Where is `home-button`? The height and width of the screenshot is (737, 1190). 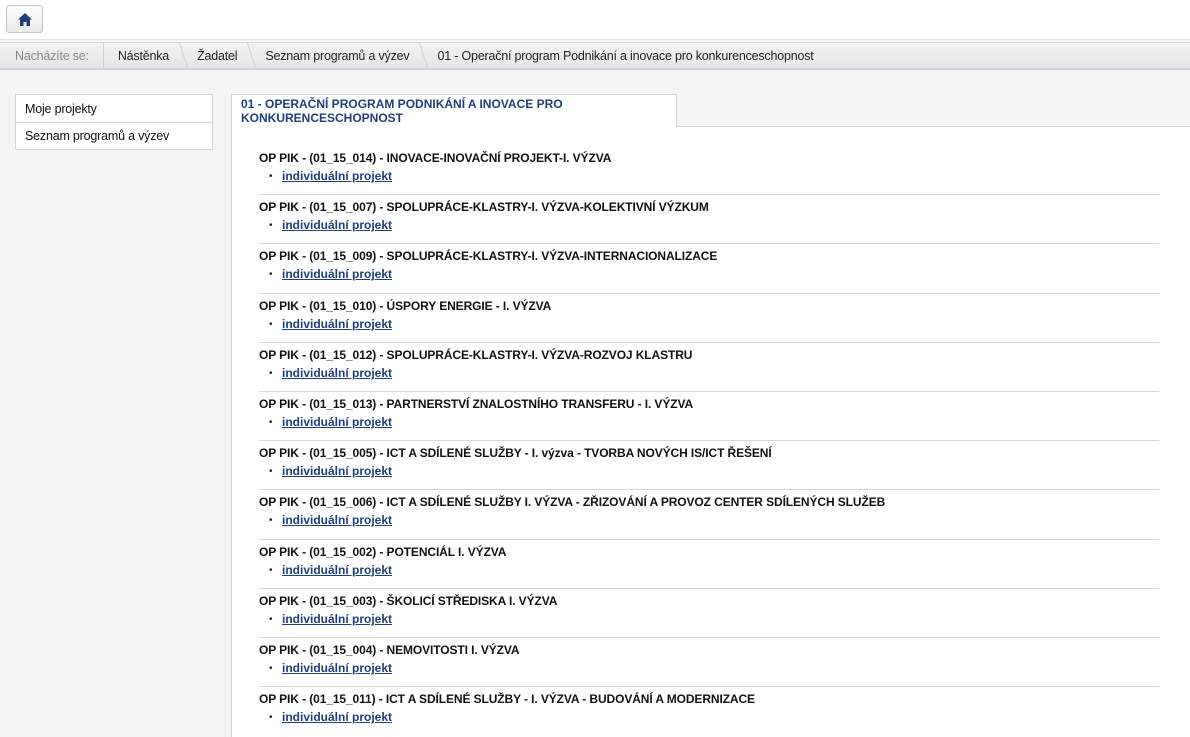
home-button is located at coordinates (24, 19).